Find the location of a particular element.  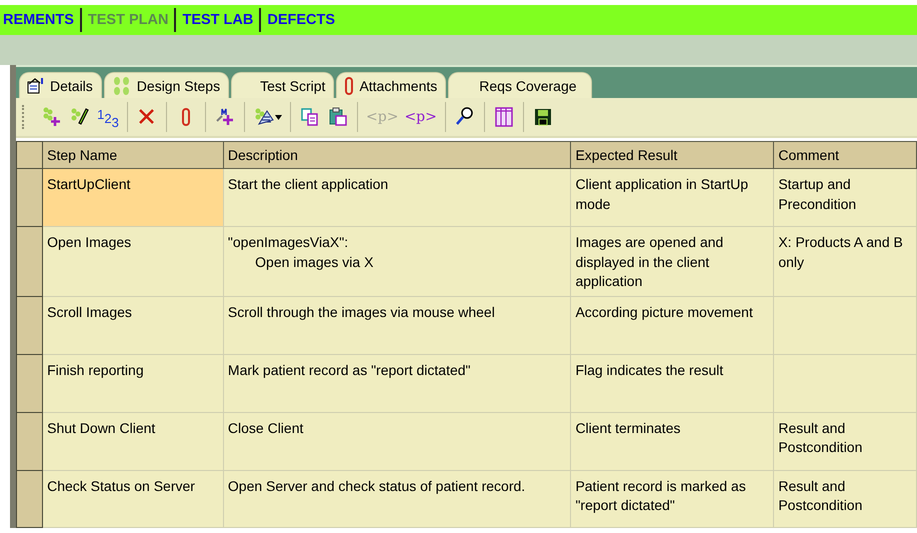

add-step-icon is located at coordinates (52, 117).